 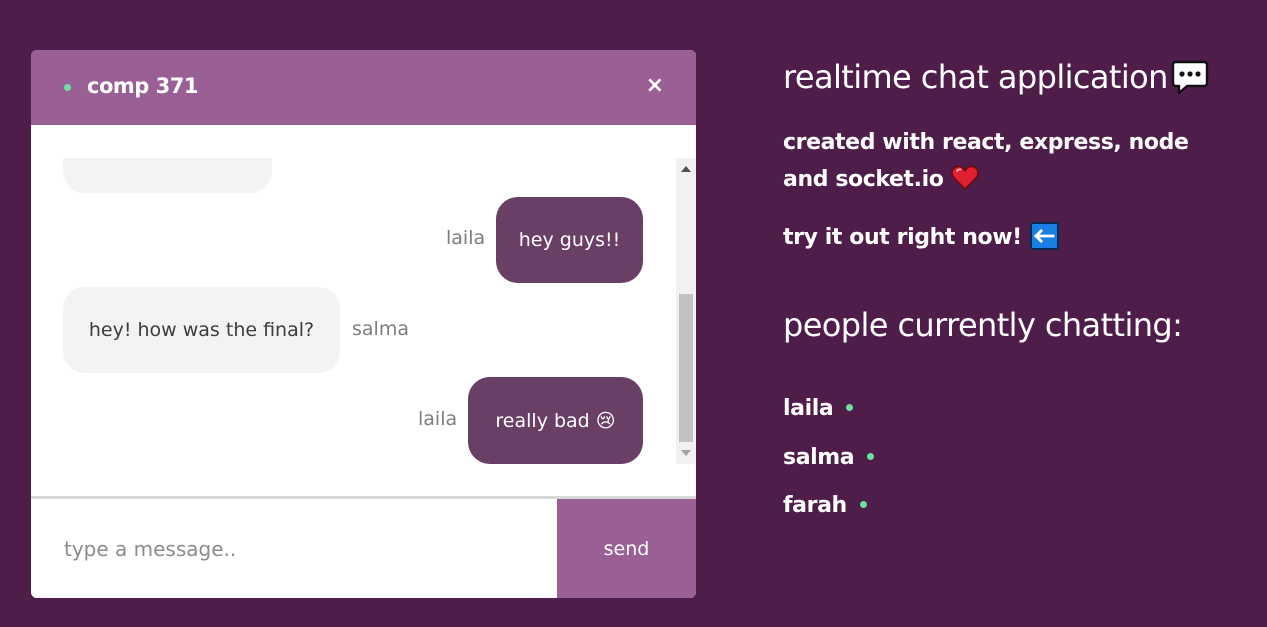 What do you see at coordinates (1190, 77) in the screenshot?
I see `speech-bubble-icon` at bounding box center [1190, 77].